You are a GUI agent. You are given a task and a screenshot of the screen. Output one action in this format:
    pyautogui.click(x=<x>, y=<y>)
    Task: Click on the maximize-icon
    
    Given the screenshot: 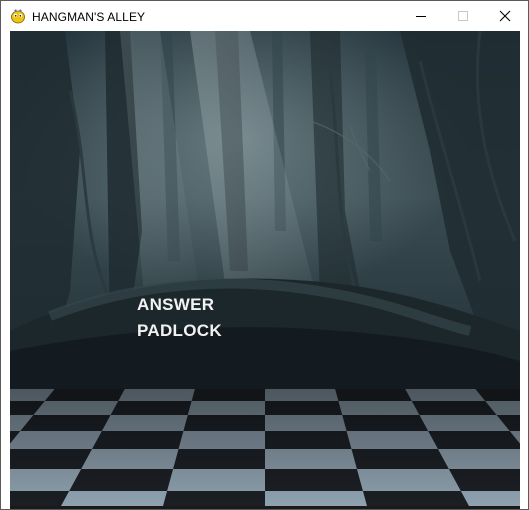 What is the action you would take?
    pyautogui.click(x=463, y=16)
    